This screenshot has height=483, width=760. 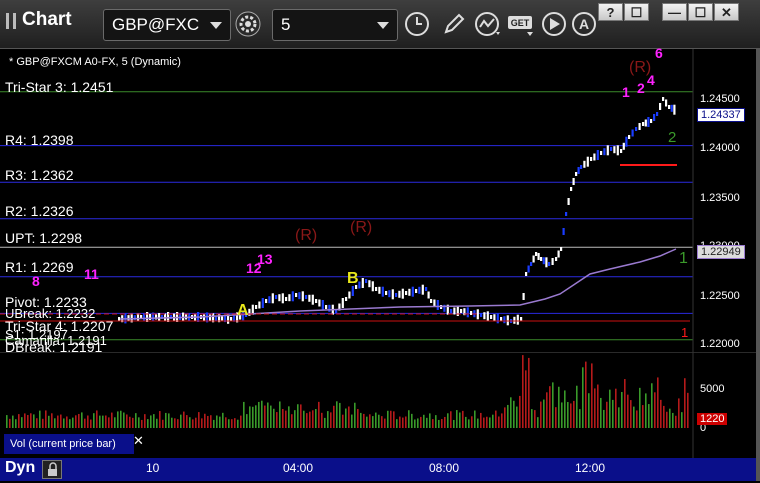 What do you see at coordinates (417, 24) in the screenshot?
I see `clock-icon` at bounding box center [417, 24].